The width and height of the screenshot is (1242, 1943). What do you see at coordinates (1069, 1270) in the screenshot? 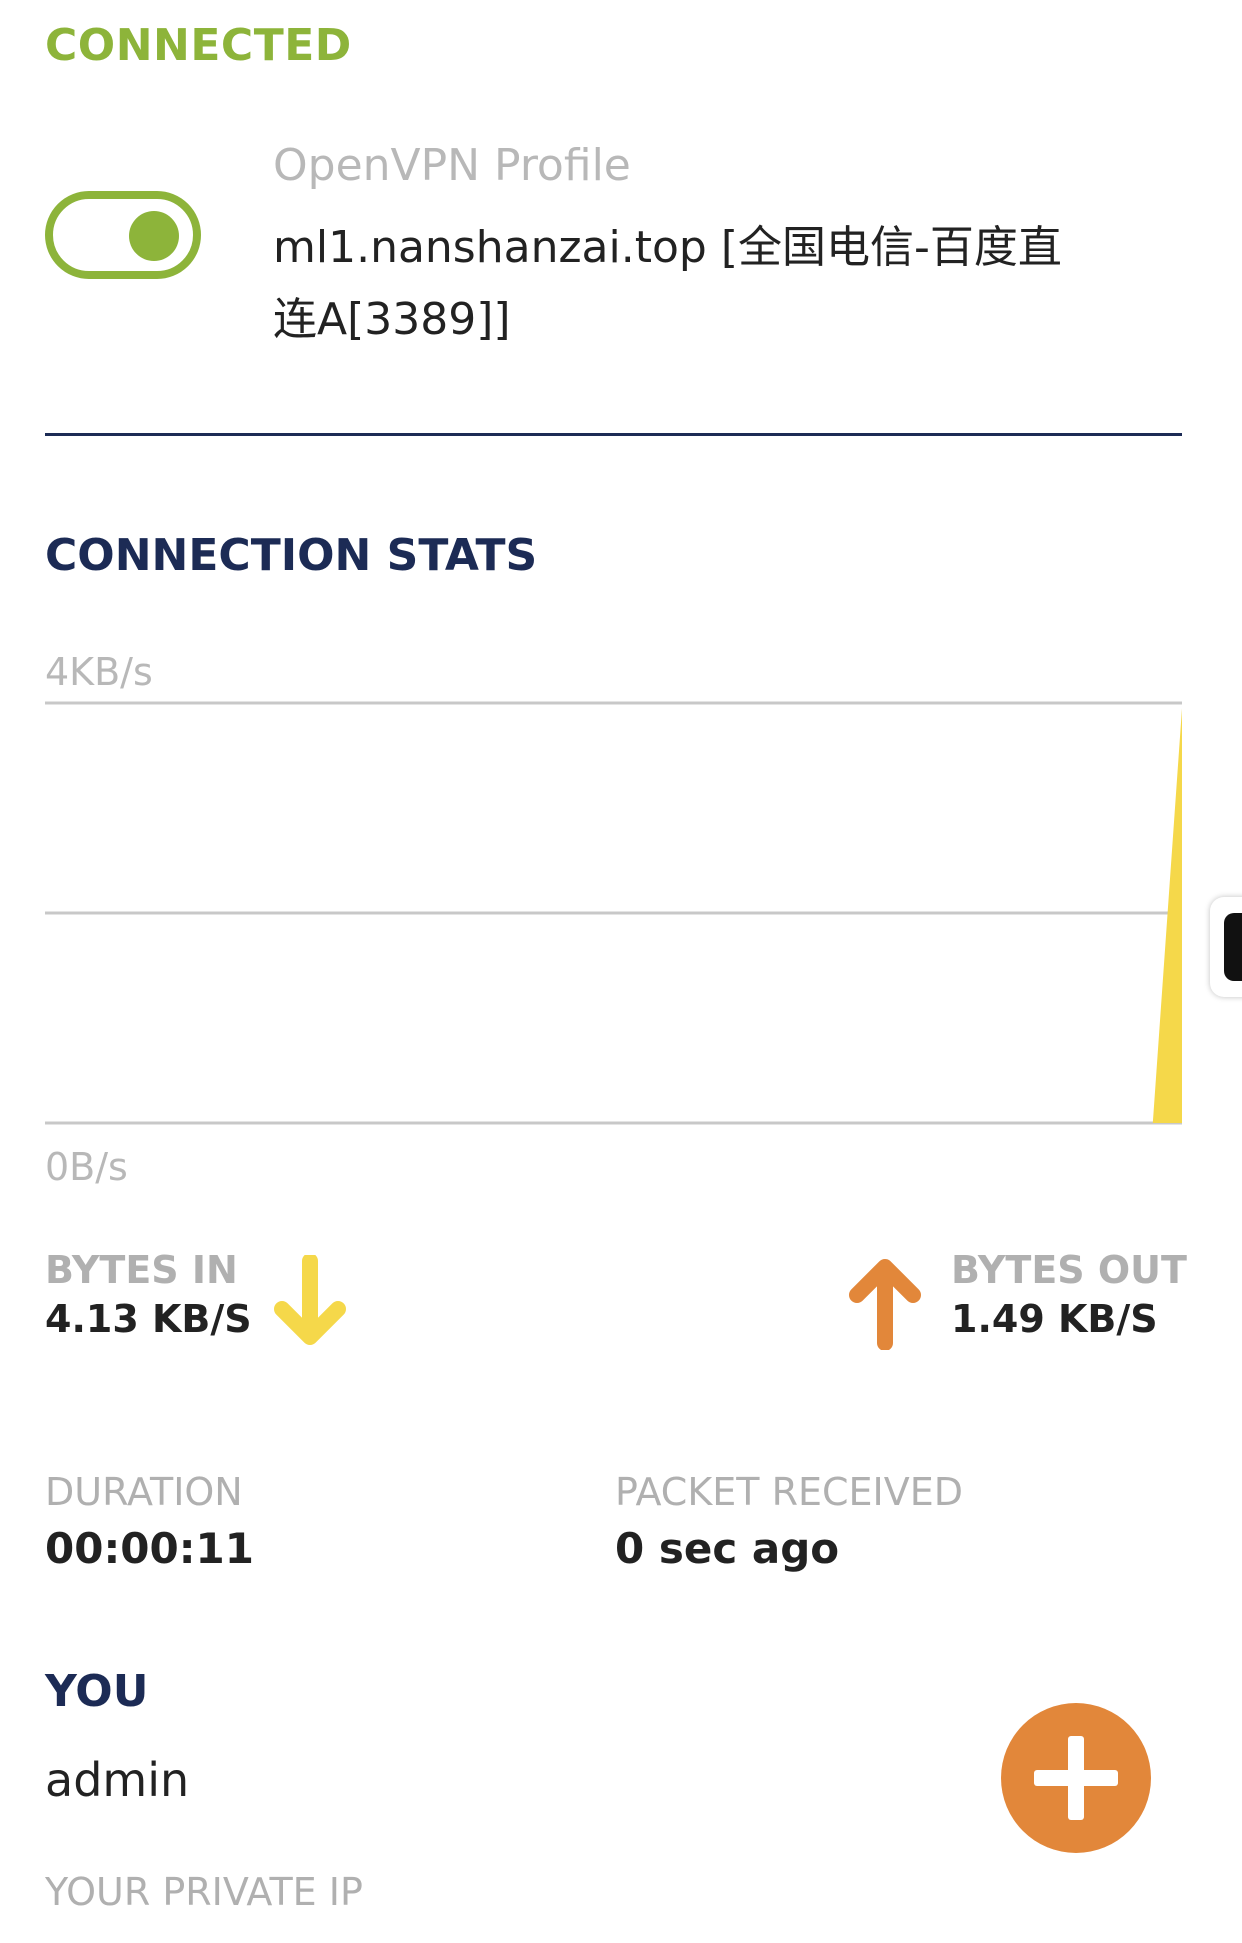
I see `bytes-out-label: BYTES OUT` at bounding box center [1069, 1270].